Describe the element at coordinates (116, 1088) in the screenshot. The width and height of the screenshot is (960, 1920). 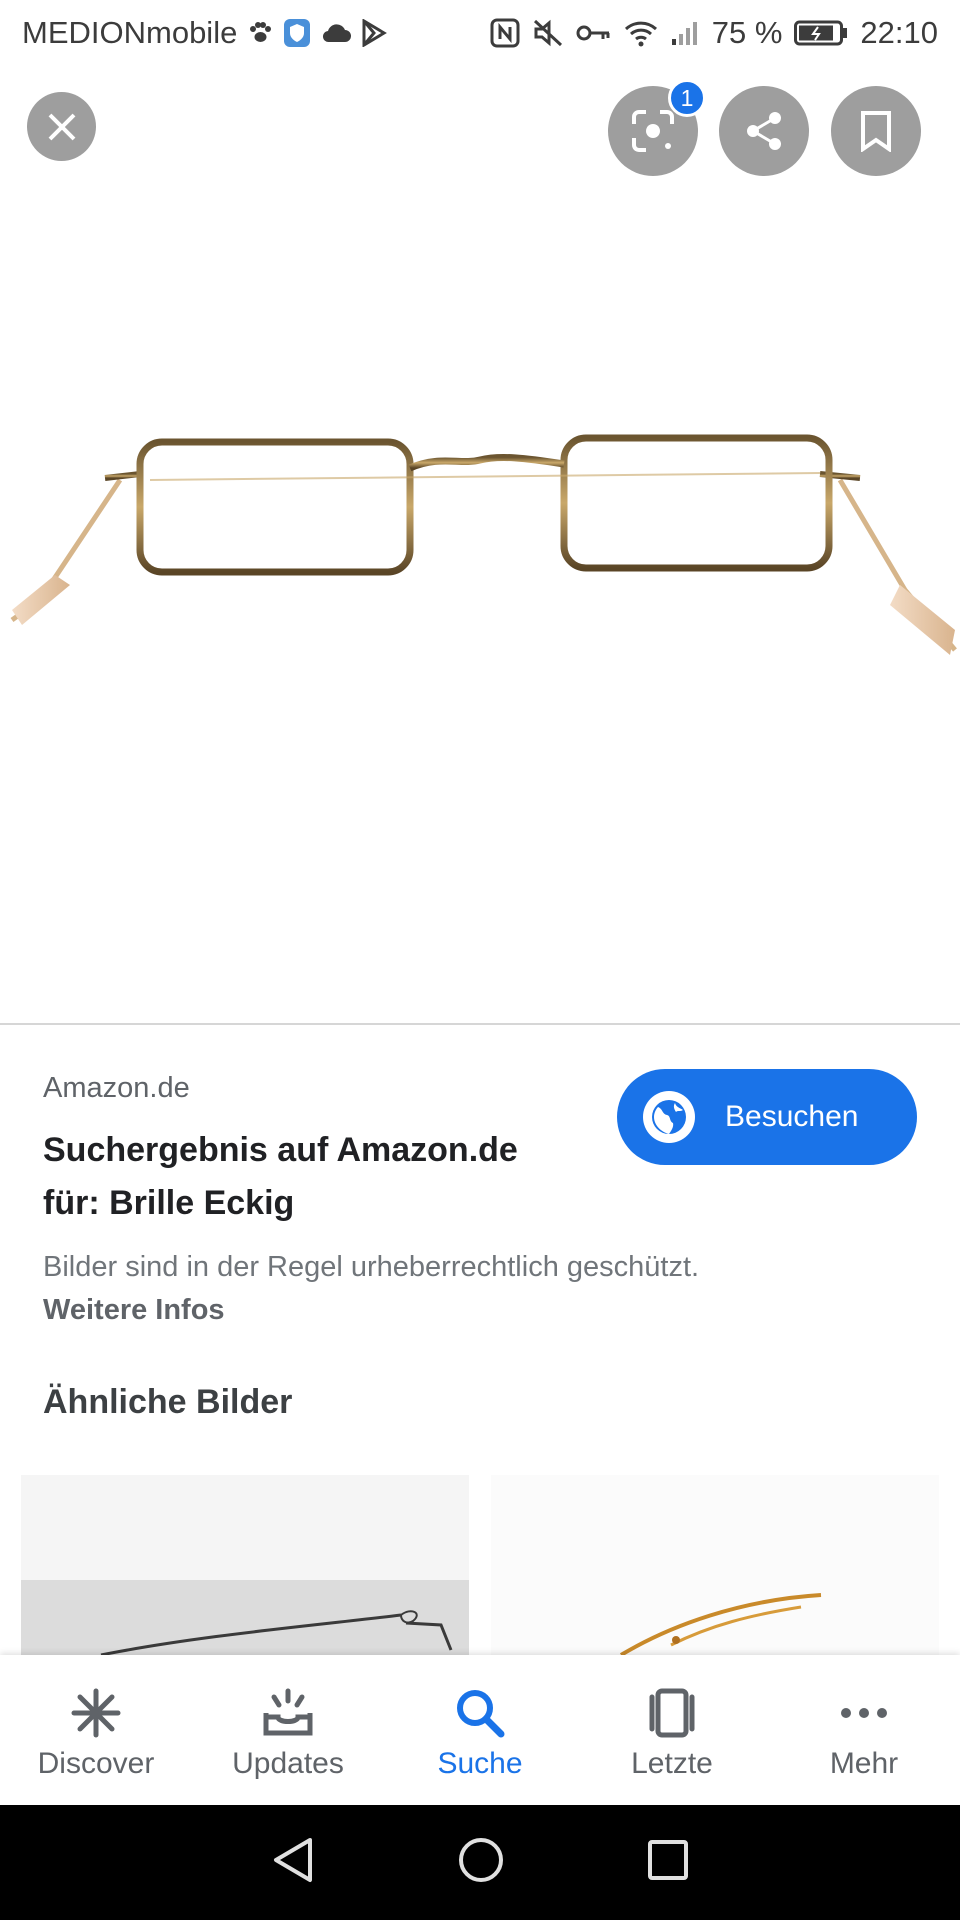
I see `source-domain: Amazon.de` at that location.